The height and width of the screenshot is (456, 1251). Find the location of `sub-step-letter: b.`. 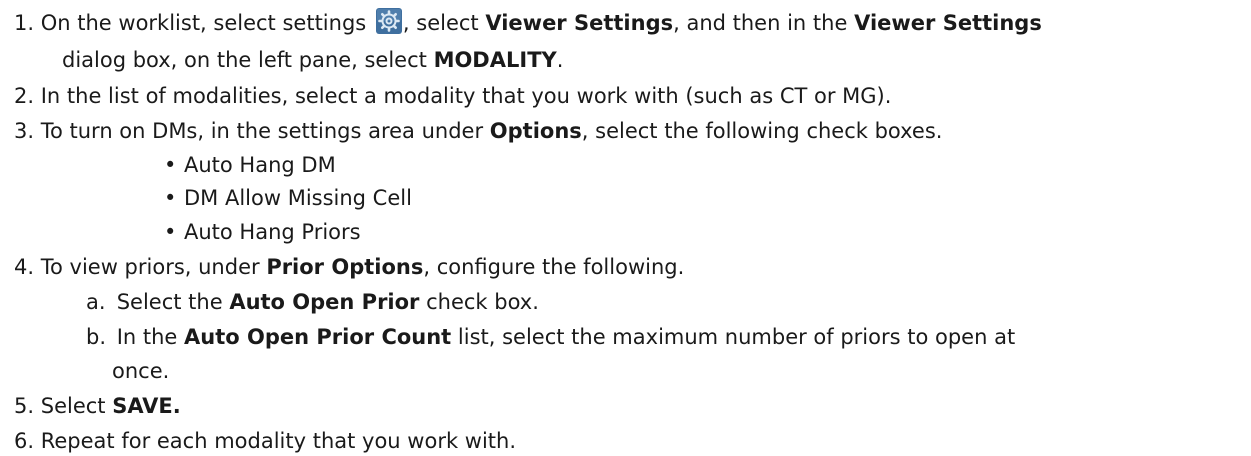

sub-step-letter: b. is located at coordinates (96, 337).